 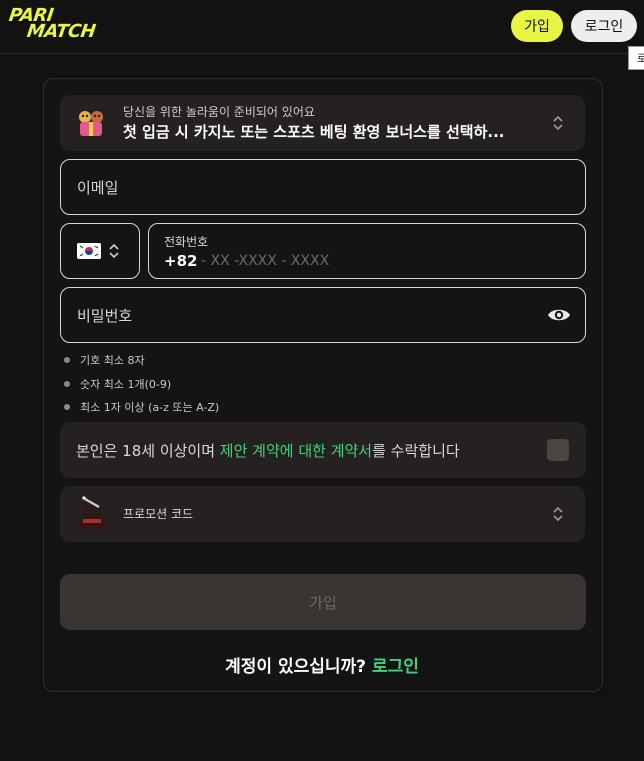 I want to click on phone-mask-placeholder: - XX -XXXX - XXXX, so click(x=265, y=261).